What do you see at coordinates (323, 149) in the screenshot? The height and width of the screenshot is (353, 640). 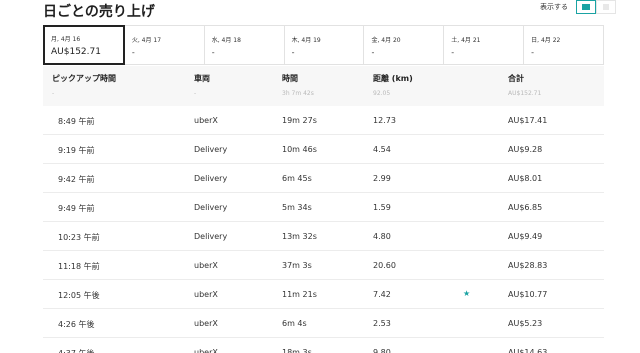 I see `table-row: 9:19 午前 Delivery 10m 46s 4.54 AU$9.28` at bounding box center [323, 149].